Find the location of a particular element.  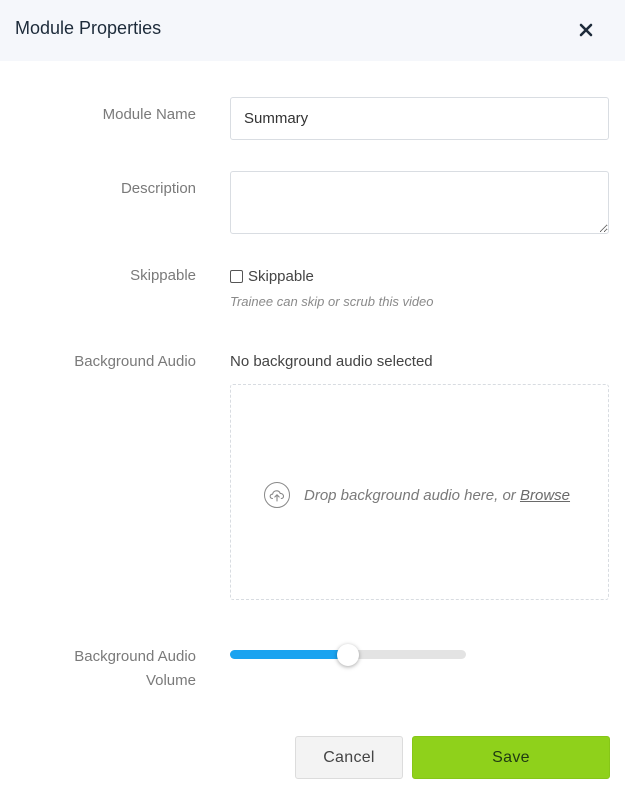

dialog-header: Module Properties is located at coordinates (312, 30).